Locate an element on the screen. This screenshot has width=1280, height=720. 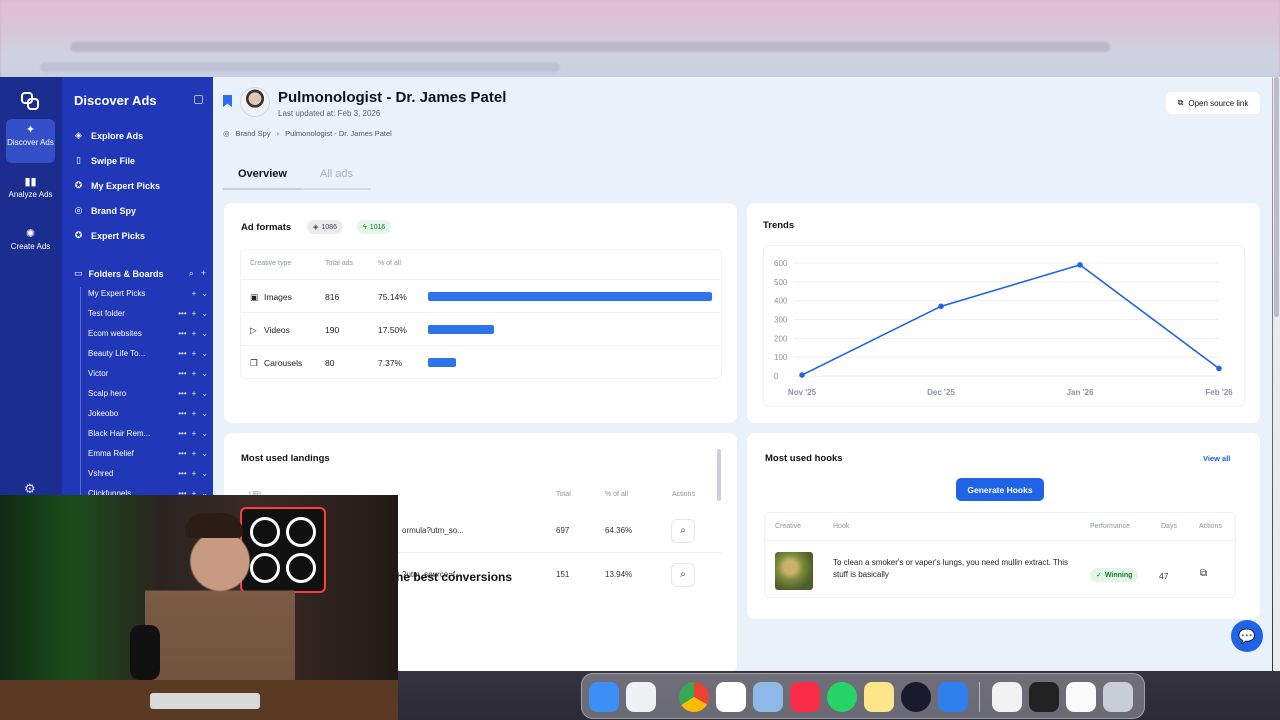
creative-thumbnail is located at coordinates (794, 571).